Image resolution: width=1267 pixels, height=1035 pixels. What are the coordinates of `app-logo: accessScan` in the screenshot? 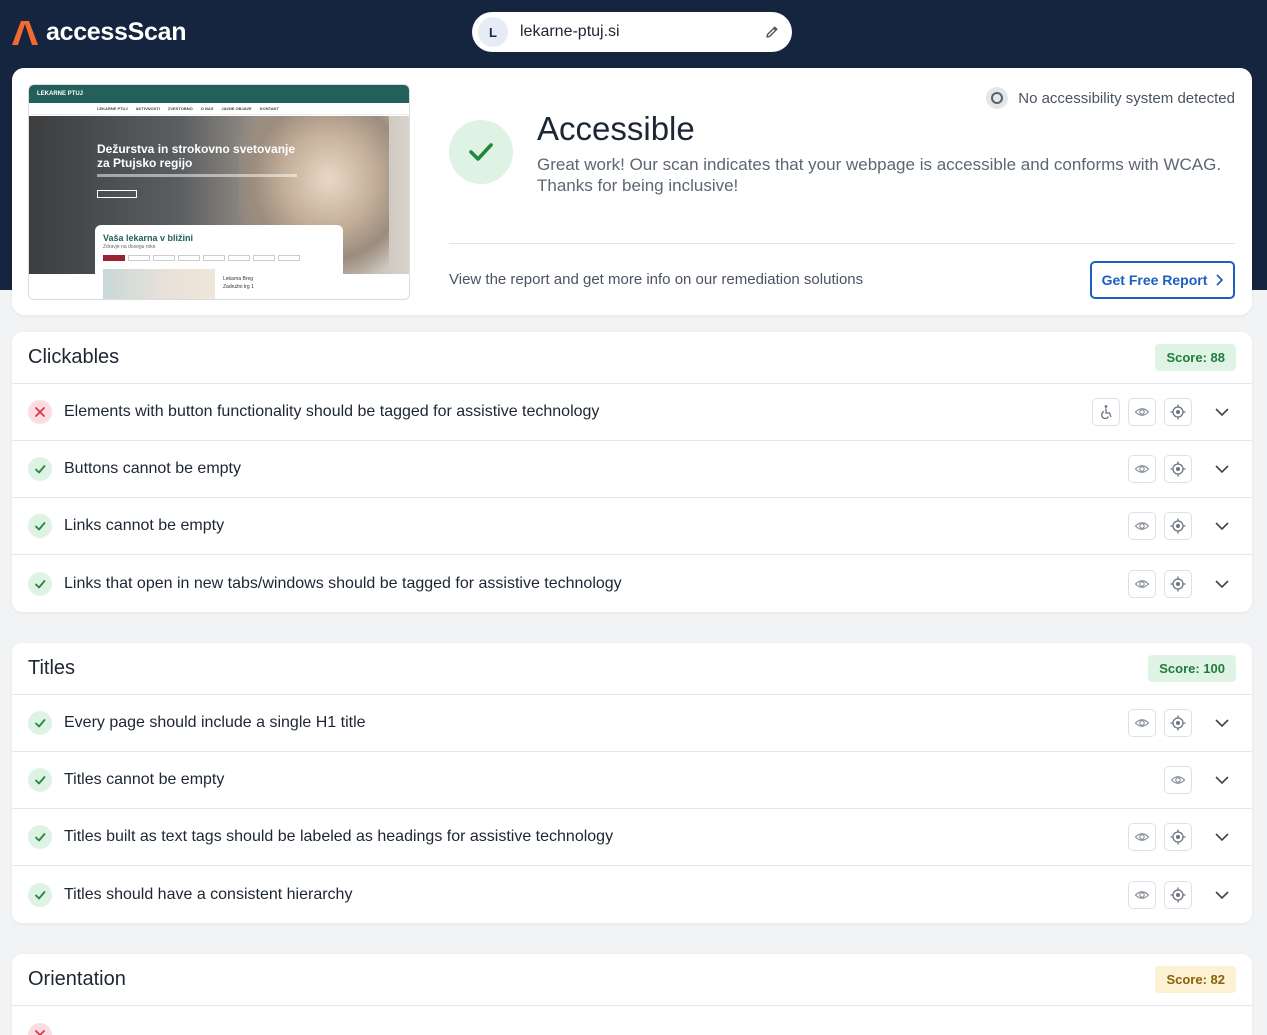 It's located at (99, 32).